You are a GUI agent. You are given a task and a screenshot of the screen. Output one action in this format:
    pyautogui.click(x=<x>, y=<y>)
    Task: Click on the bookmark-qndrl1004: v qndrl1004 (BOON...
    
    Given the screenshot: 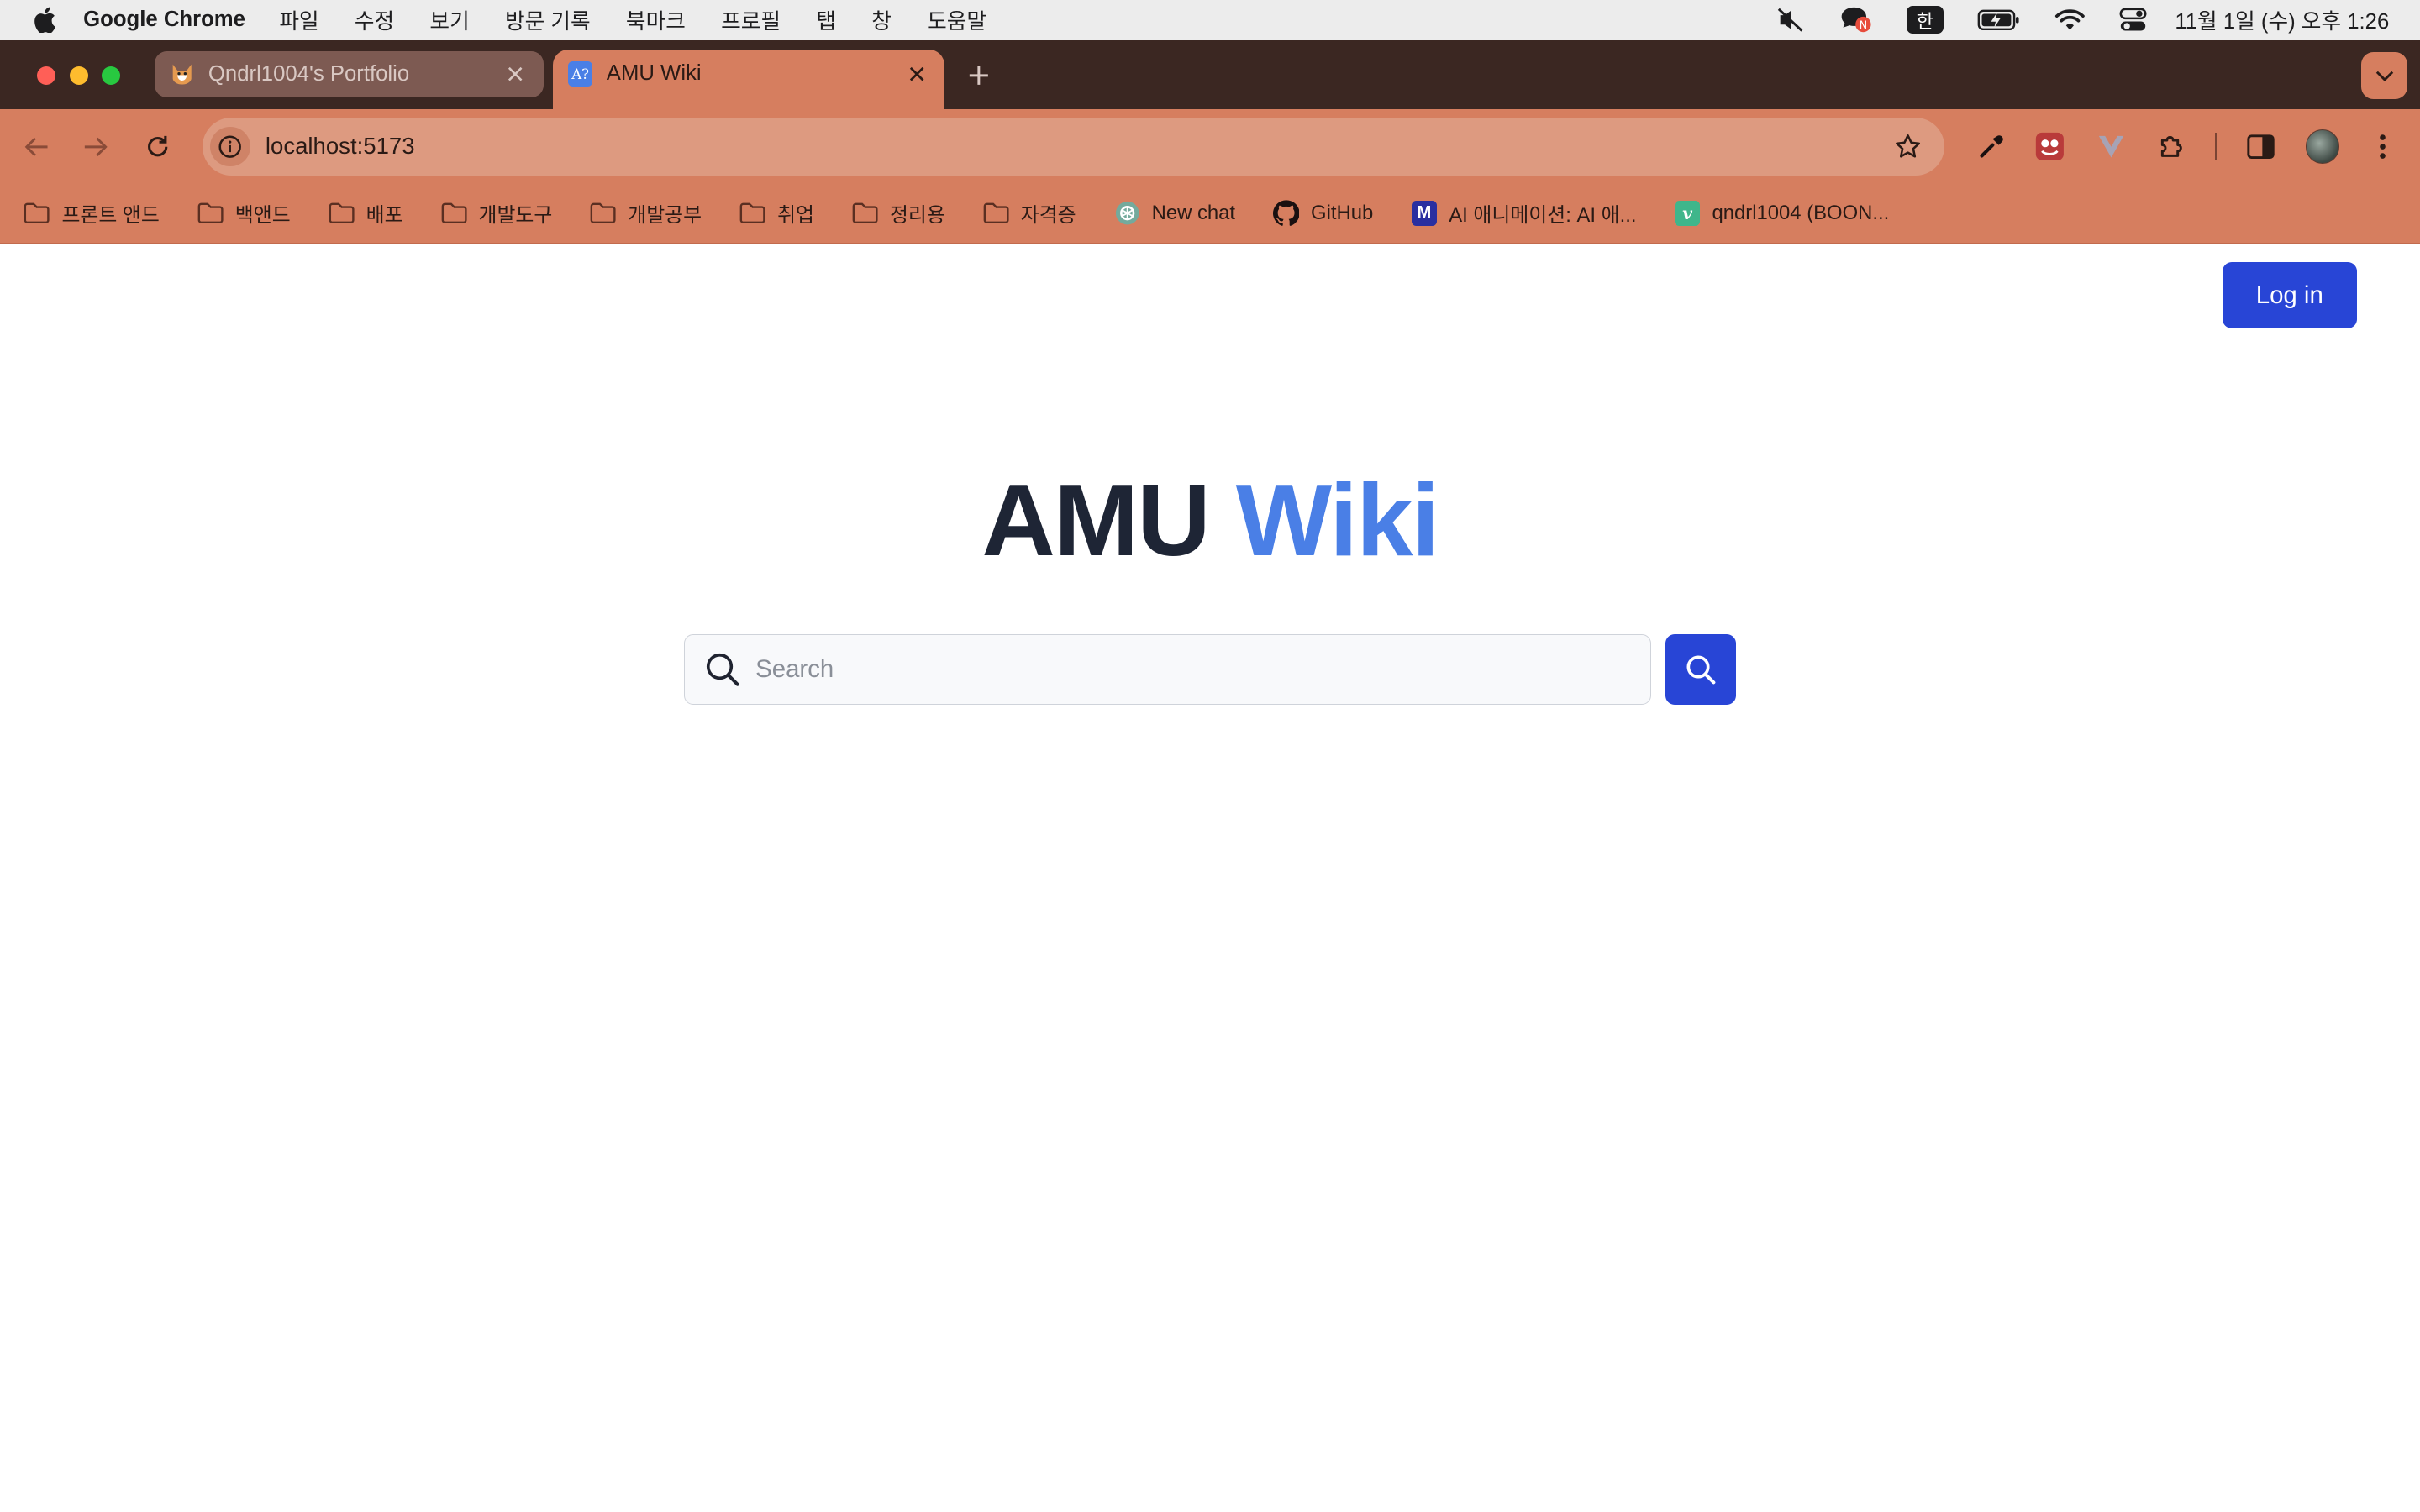 What is the action you would take?
    pyautogui.click(x=1782, y=213)
    